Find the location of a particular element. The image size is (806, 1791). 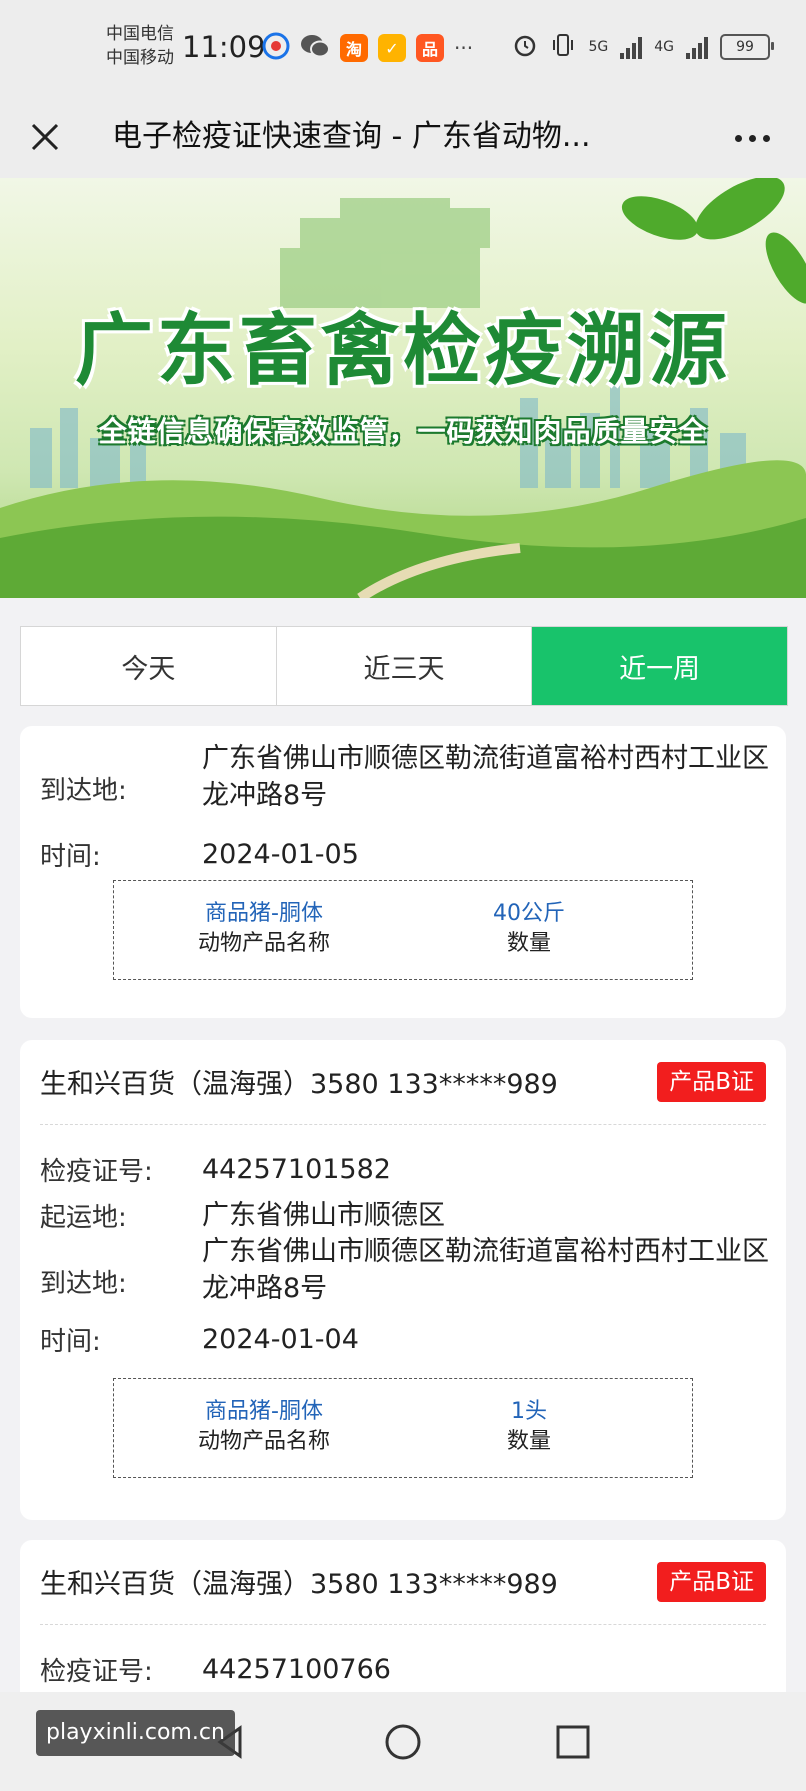

battery-icon: 99 is located at coordinates (747, 47).